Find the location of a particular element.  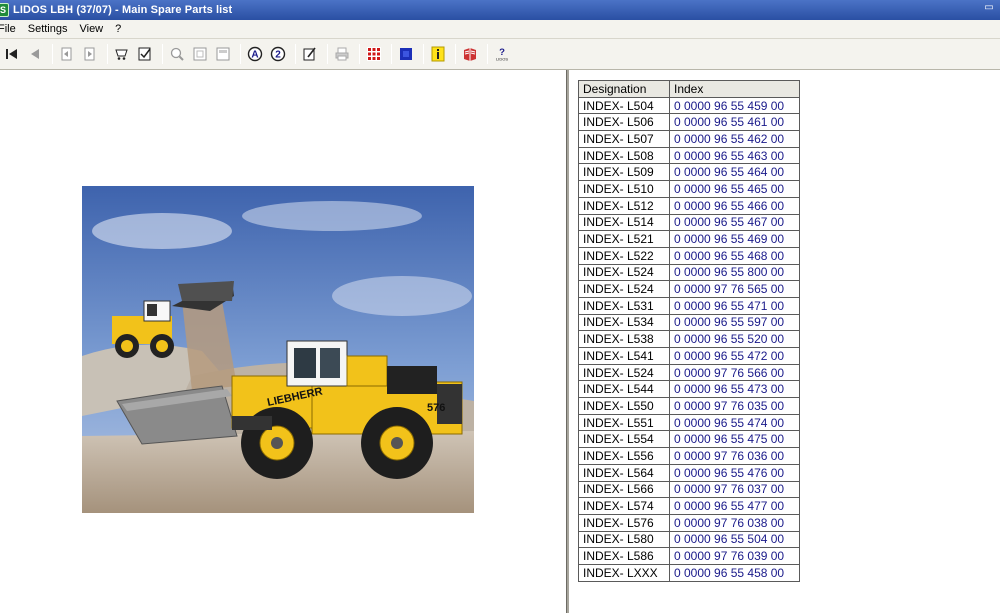

designation-cell: INDEX- L522 is located at coordinates (624, 255).